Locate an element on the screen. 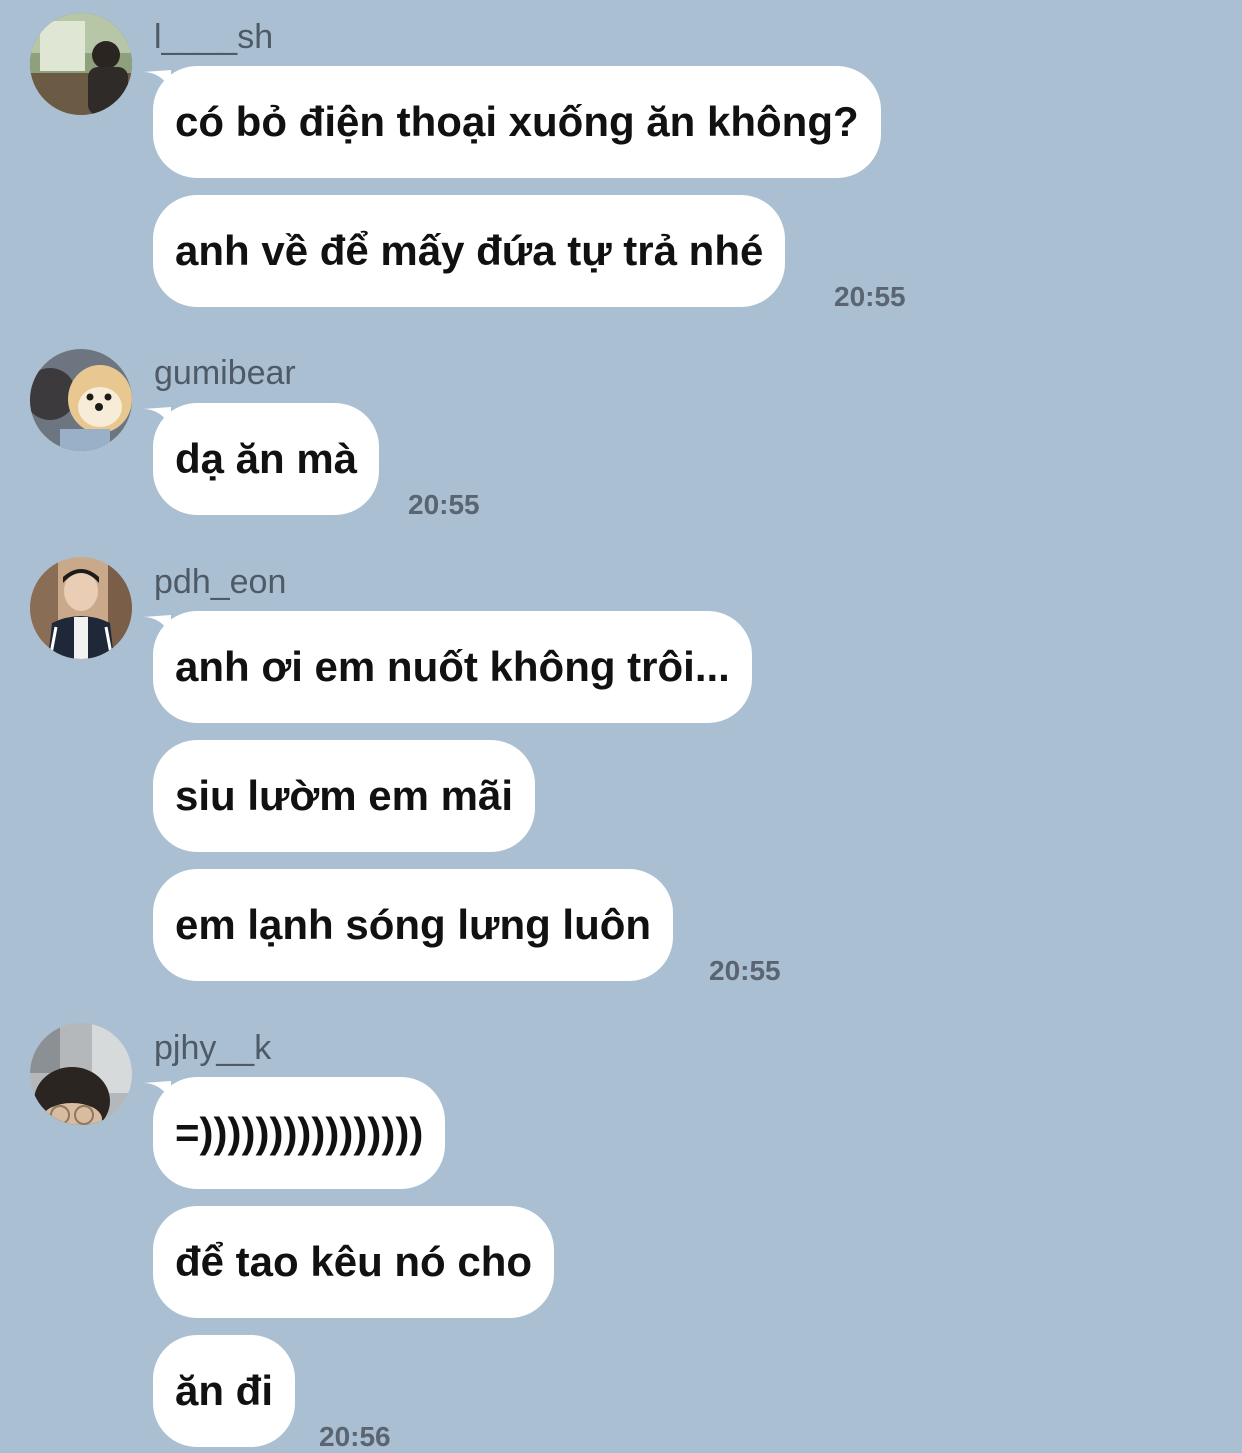 Image resolution: width=1242 pixels, height=1453 pixels. message-bubble: em lạnh sóng lưng luôn is located at coordinates (413, 925).